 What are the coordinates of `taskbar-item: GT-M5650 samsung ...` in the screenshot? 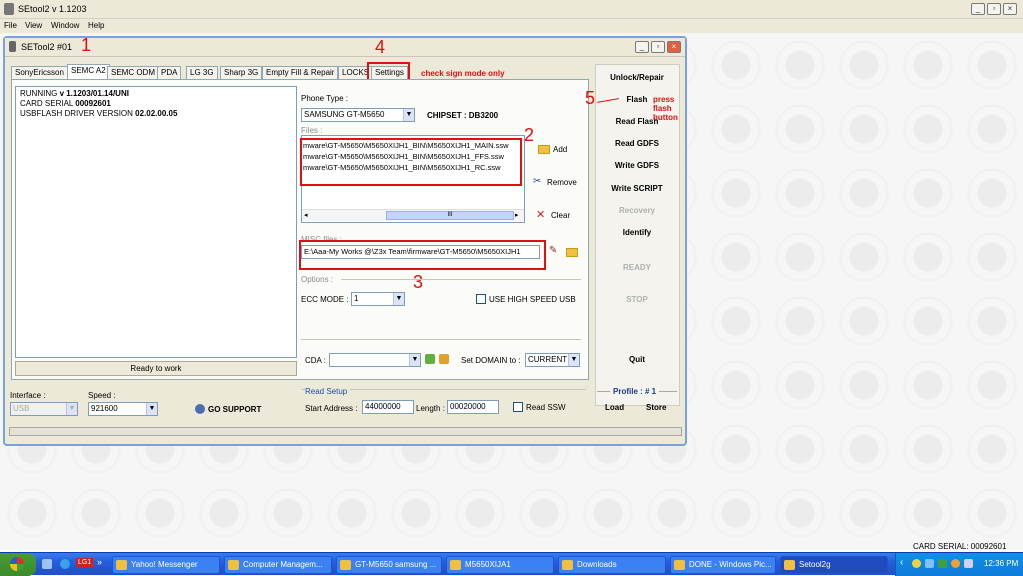 It's located at (389, 565).